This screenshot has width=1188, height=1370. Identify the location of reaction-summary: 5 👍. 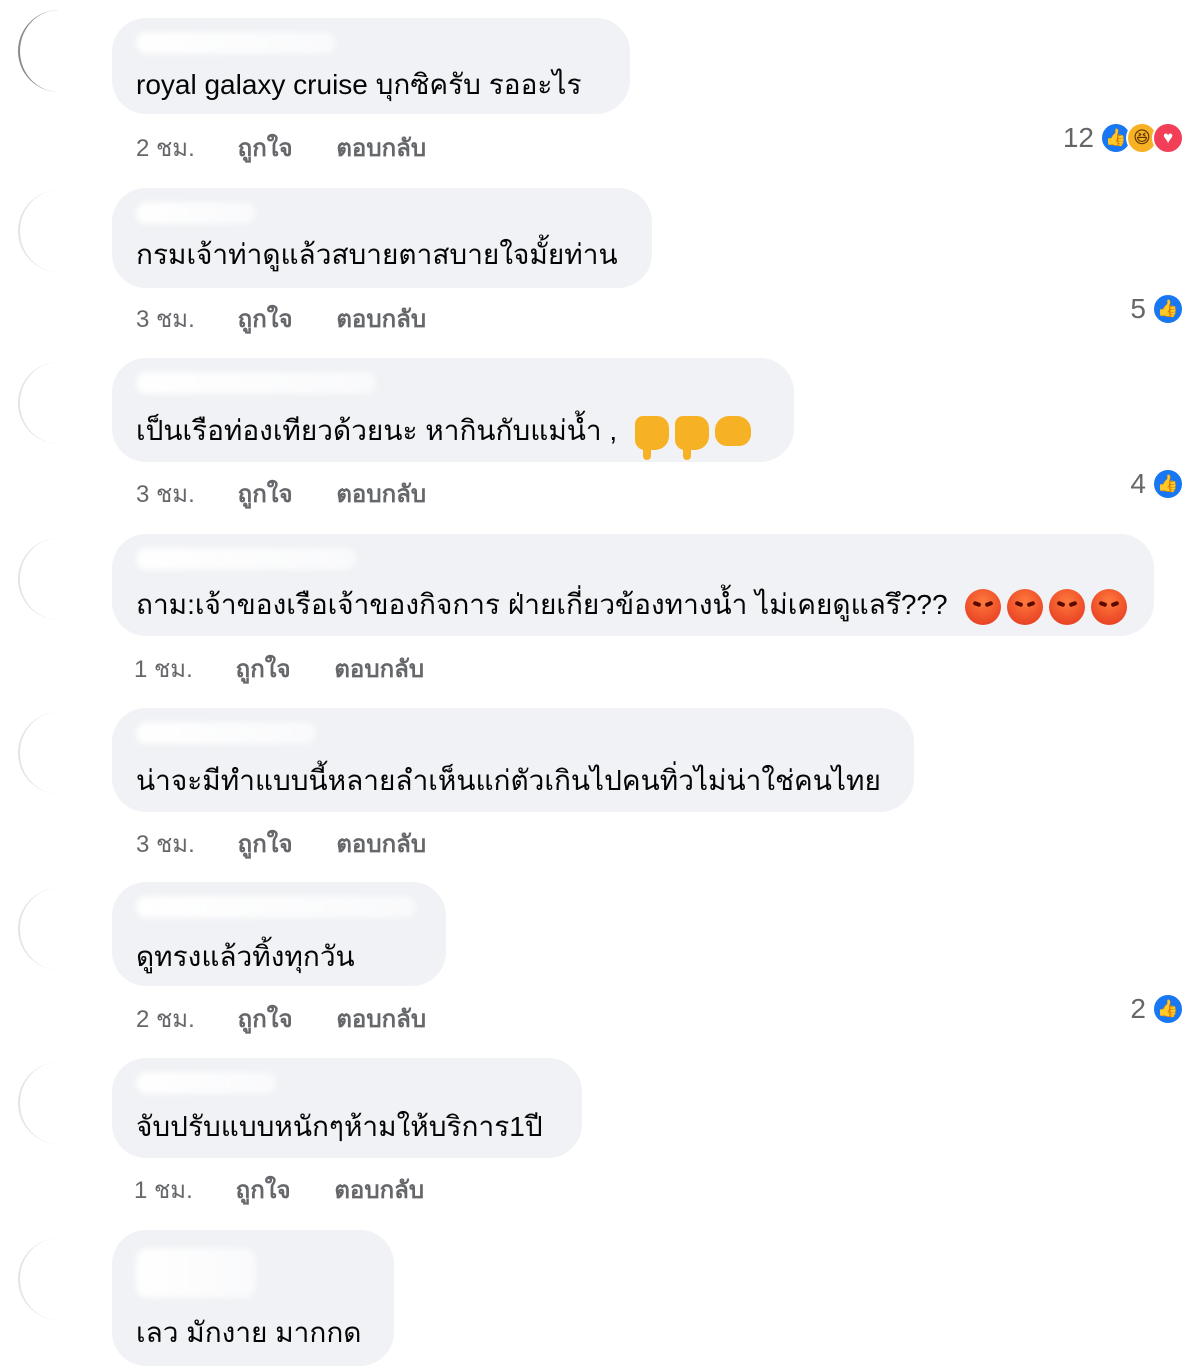
(1157, 309).